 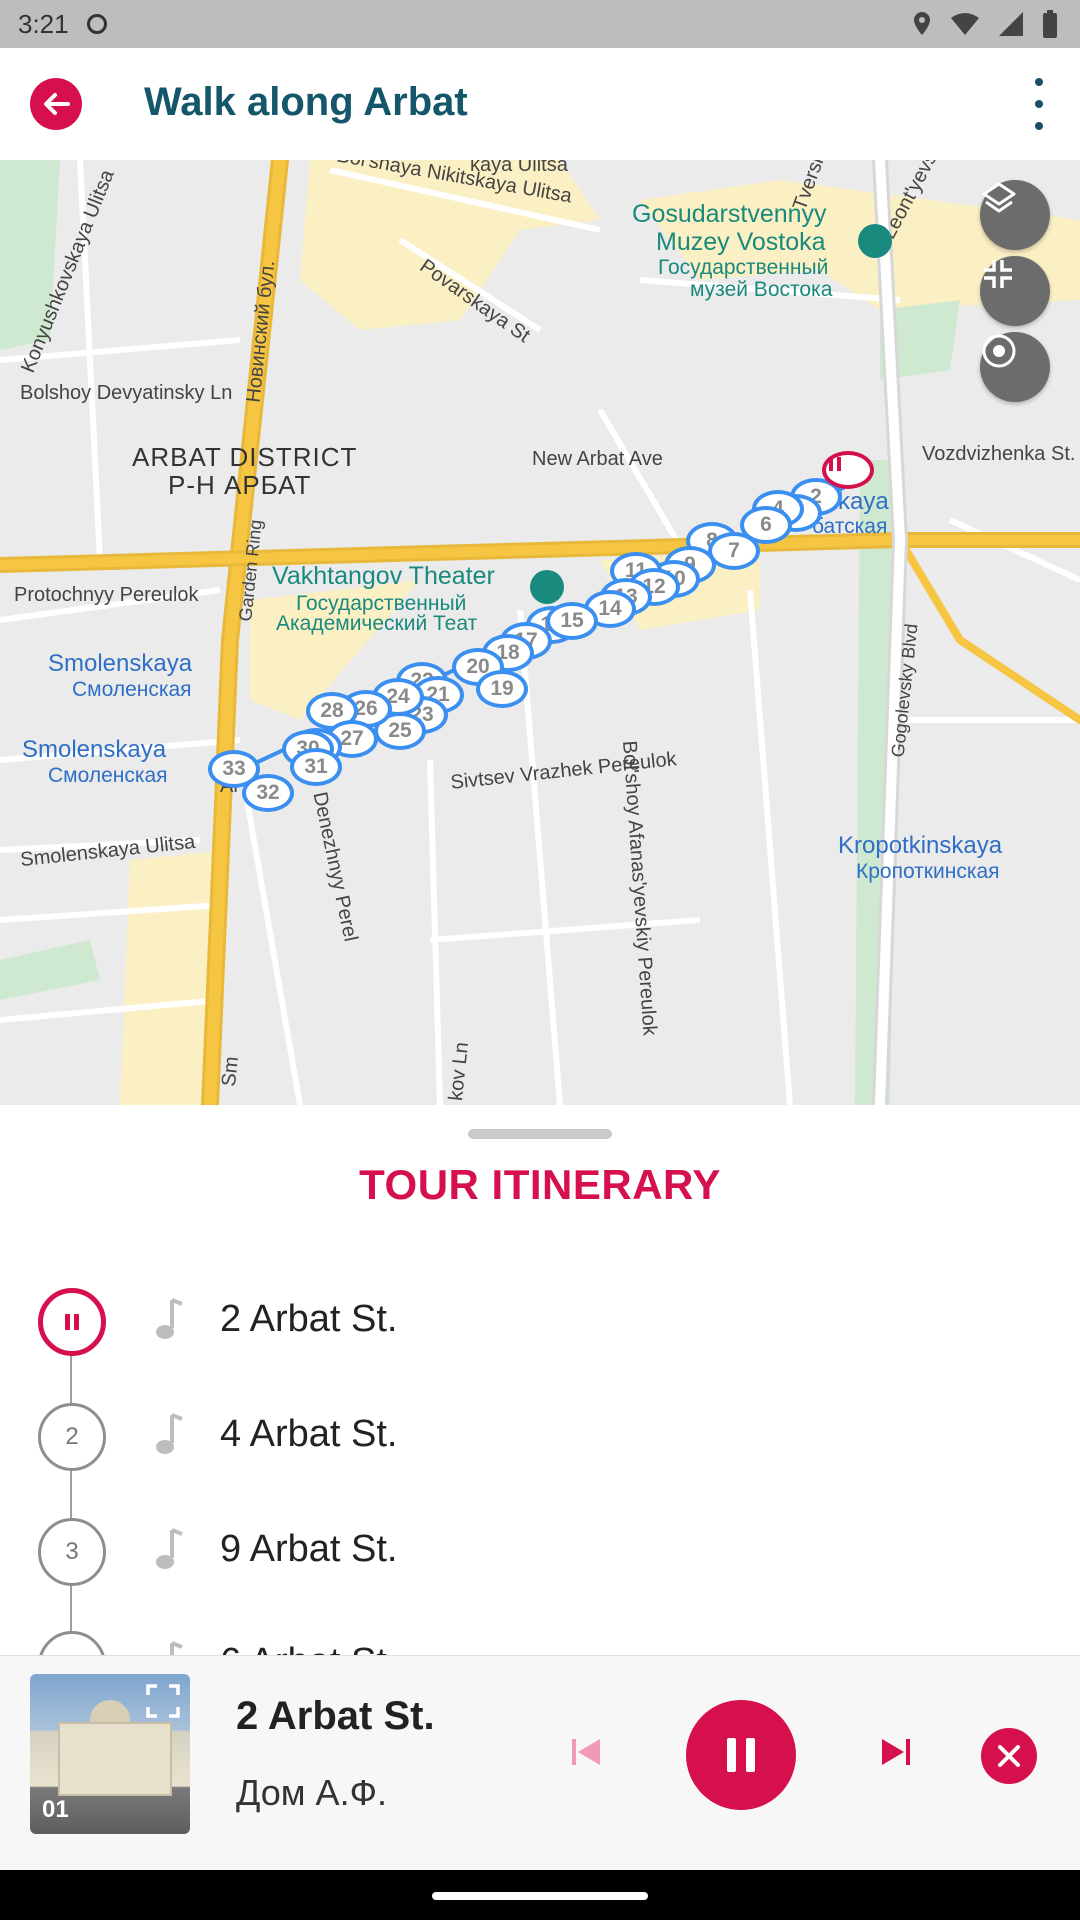 I want to click on map-poi-label: Vakhtangov Theater, so click(x=383, y=576).